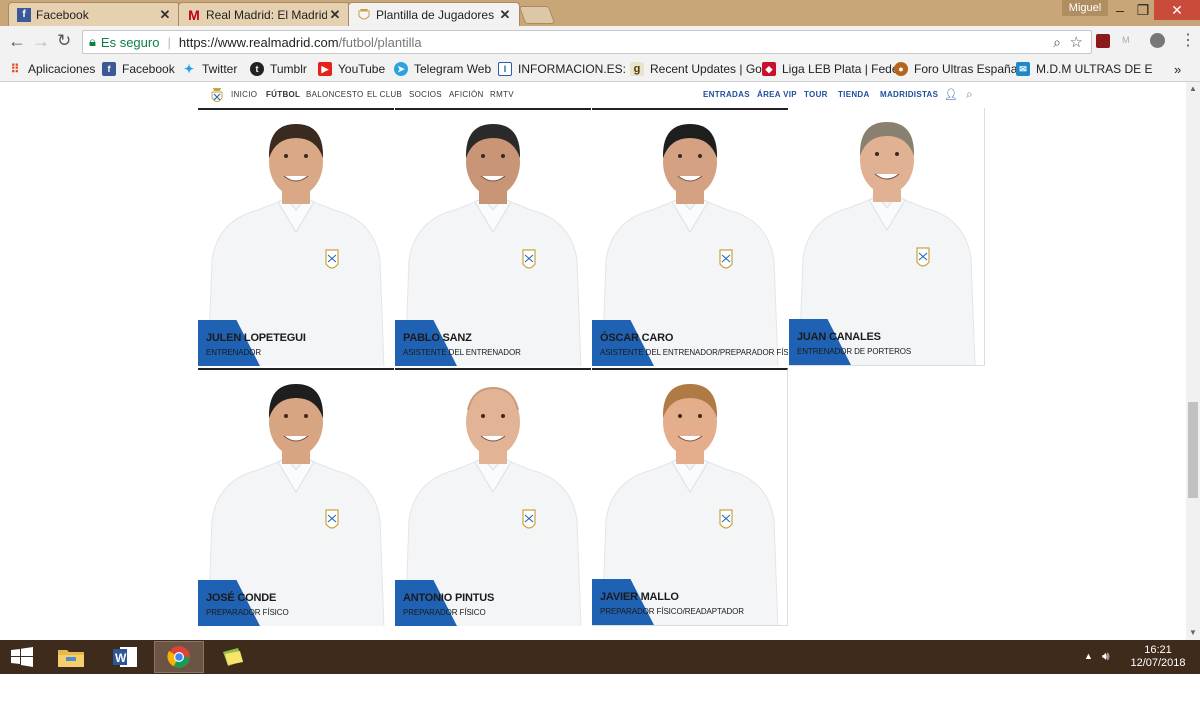 This screenshot has width=1200, height=706. What do you see at coordinates (92, 41) in the screenshot?
I see `lock-icon: 🔒︎` at bounding box center [92, 41].